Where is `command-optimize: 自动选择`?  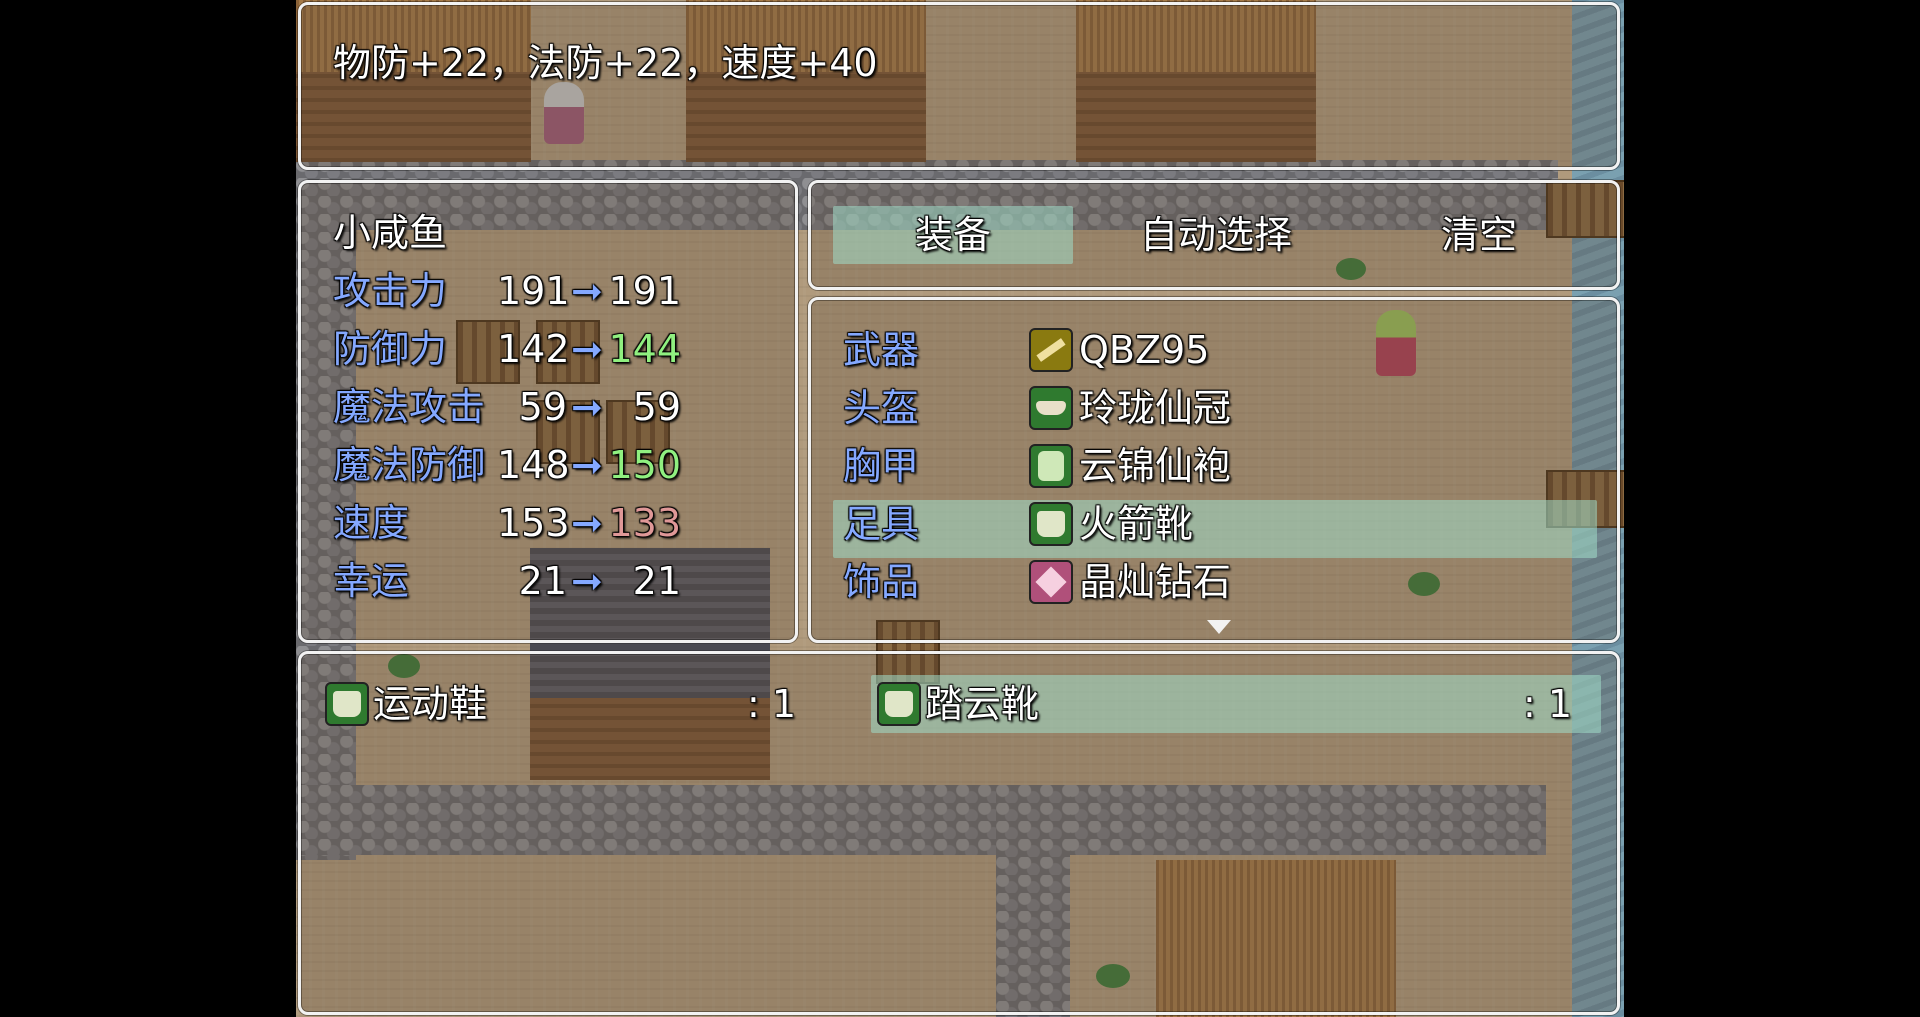
command-optimize: 自动选择 is located at coordinates (1216, 235).